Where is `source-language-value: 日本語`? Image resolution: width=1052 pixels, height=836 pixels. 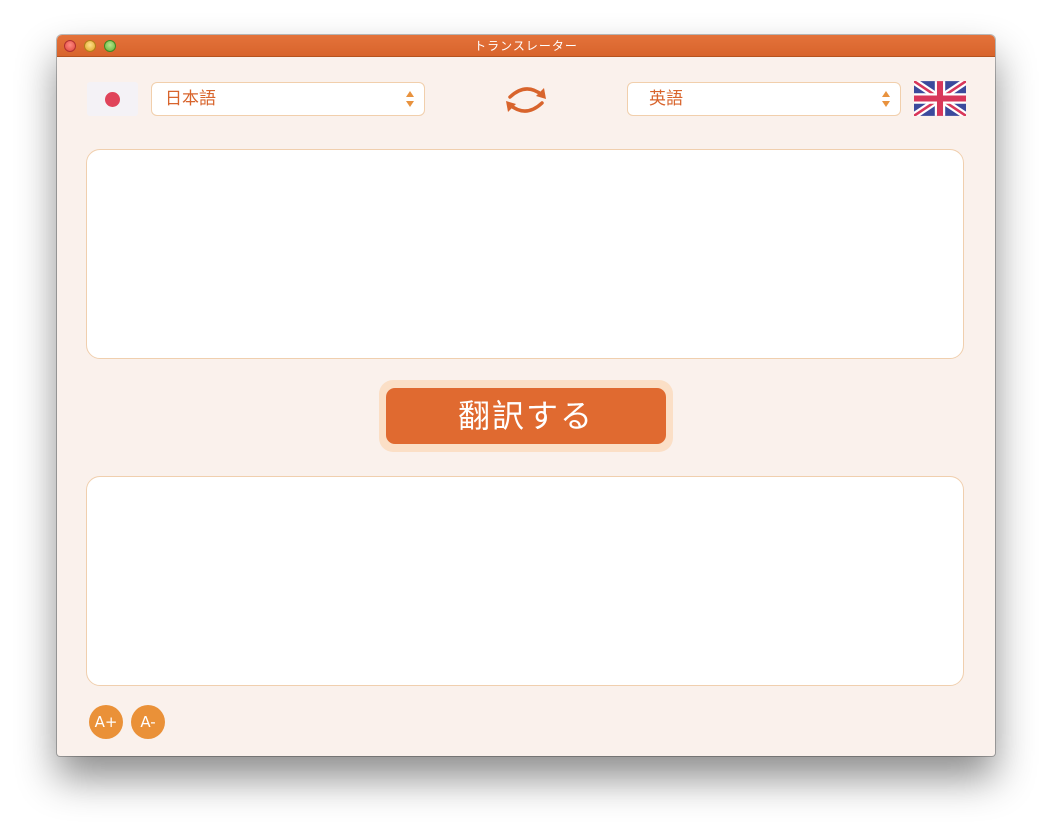 source-language-value: 日本語 is located at coordinates (190, 99).